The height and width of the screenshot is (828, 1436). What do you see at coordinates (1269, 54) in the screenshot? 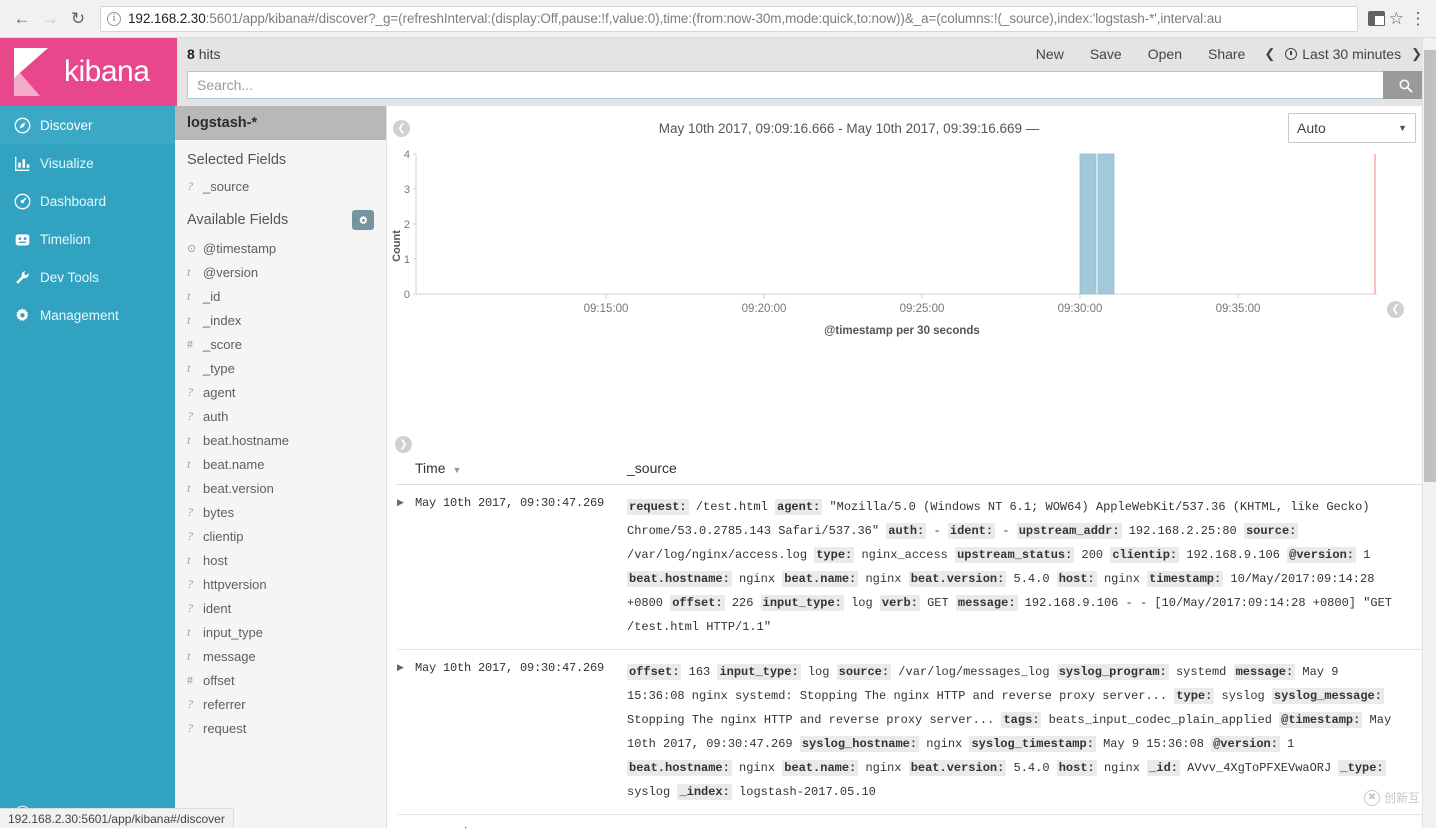
I see `chevron-left-icon: ❮` at bounding box center [1269, 54].